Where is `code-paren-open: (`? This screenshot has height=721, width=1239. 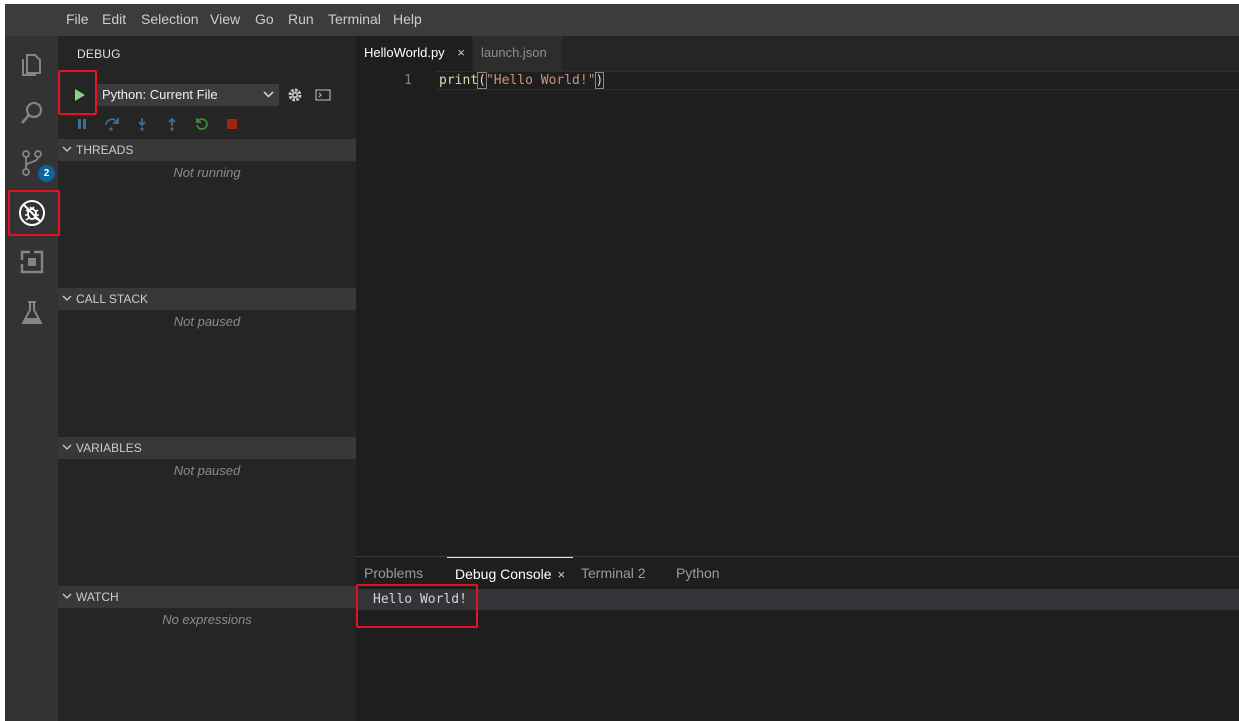 code-paren-open: ( is located at coordinates (482, 80).